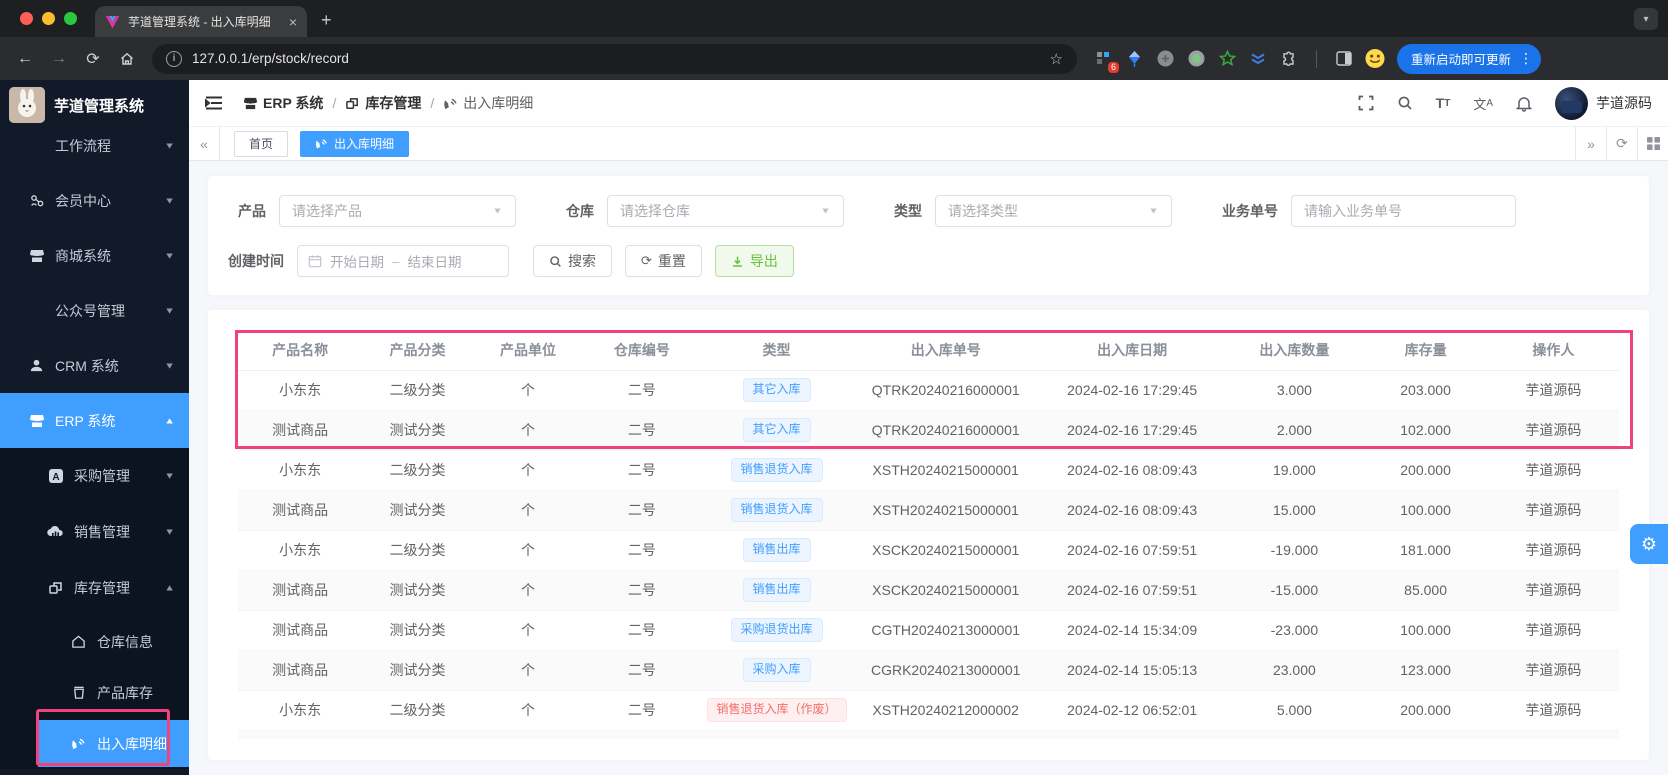 Image resolution: width=1668 pixels, height=775 pixels. What do you see at coordinates (1590, 143) in the screenshot?
I see `tags-scroll-right-icon: »` at bounding box center [1590, 143].